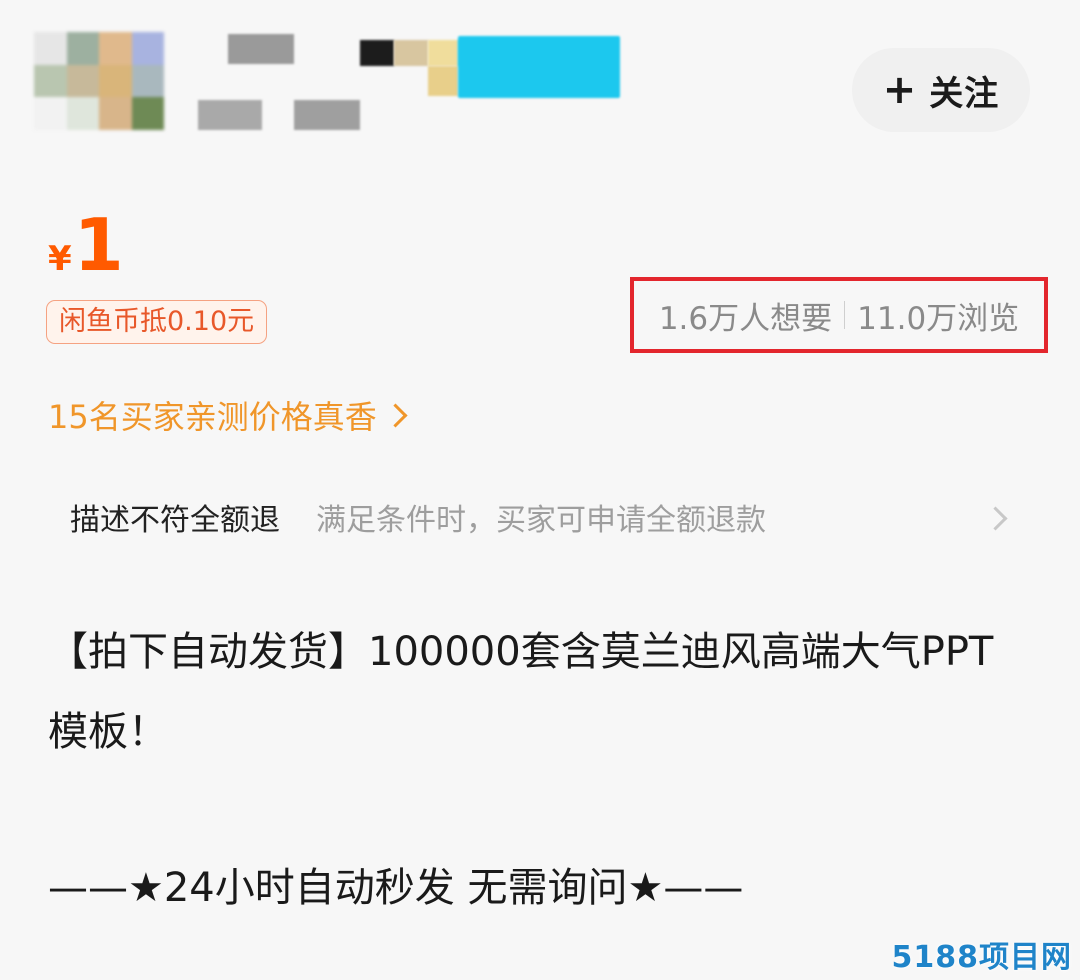 The image size is (1080, 980). I want to click on site-watermark: 5188项目网, so click(981, 957).